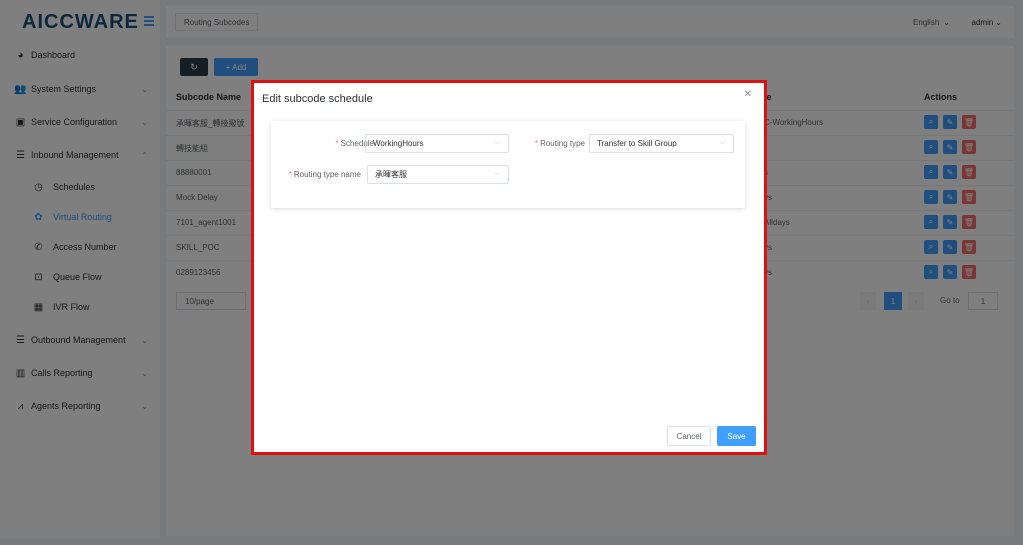  I want to click on cancel-button: Cancel, so click(689, 436).